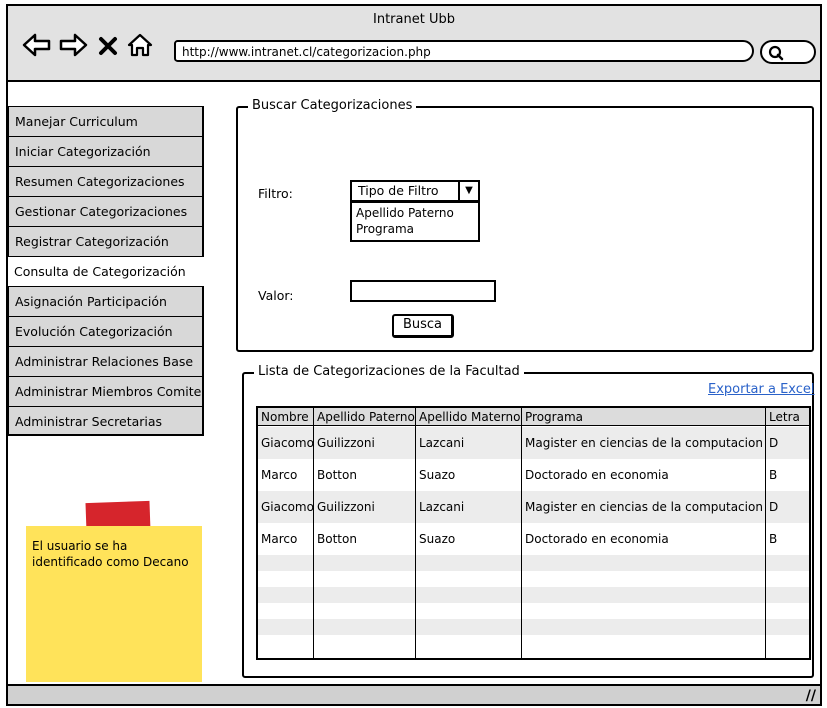 This screenshot has height=708, width=827. What do you see at coordinates (788, 52) in the screenshot?
I see `browser-search-box` at bounding box center [788, 52].